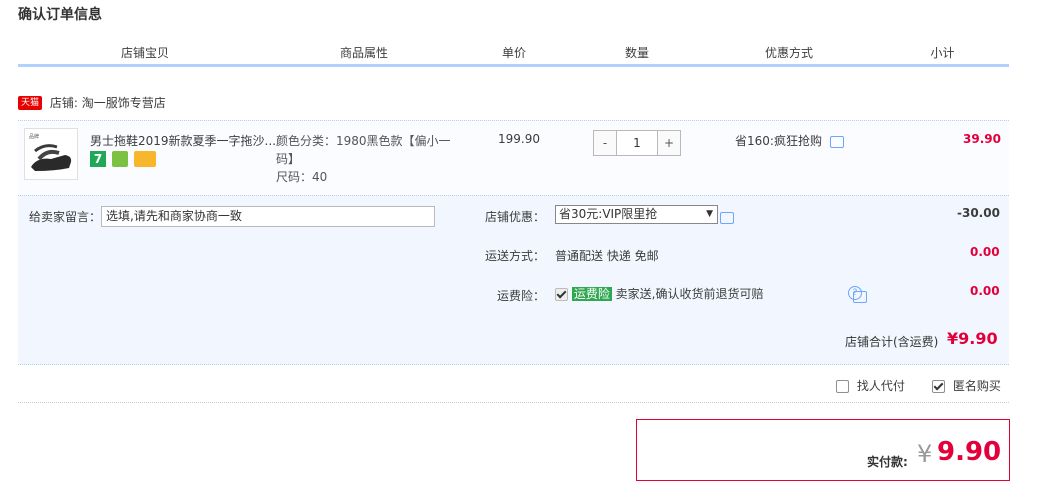  Describe the element at coordinates (144, 159) in the screenshot. I see `credit-card-icon` at that location.